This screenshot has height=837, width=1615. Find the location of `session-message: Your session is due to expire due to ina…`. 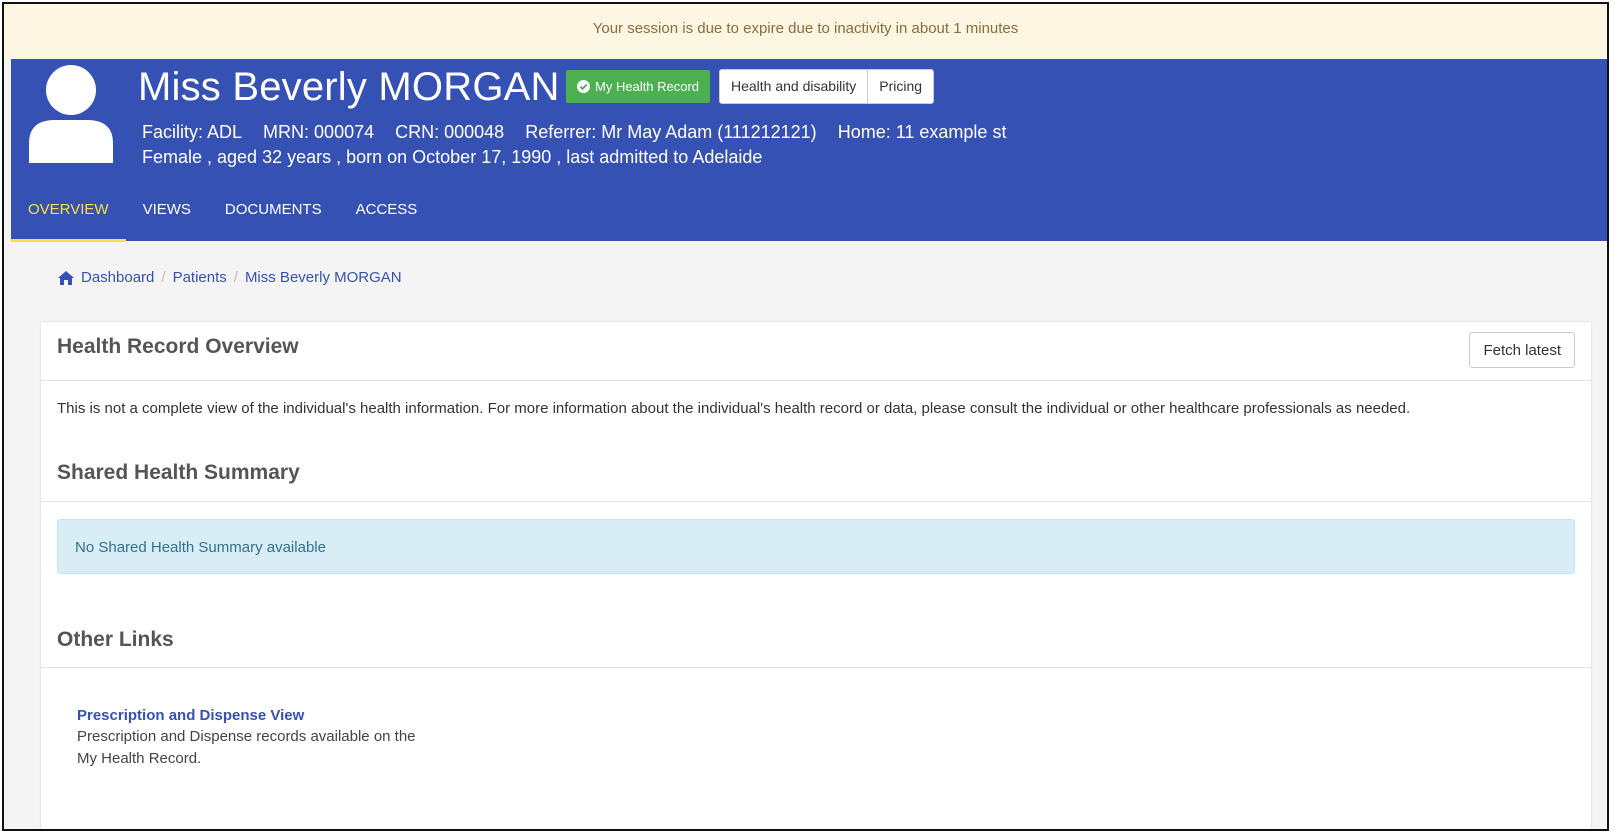

session-message: Your session is due to expire due to ina… is located at coordinates (805, 28).